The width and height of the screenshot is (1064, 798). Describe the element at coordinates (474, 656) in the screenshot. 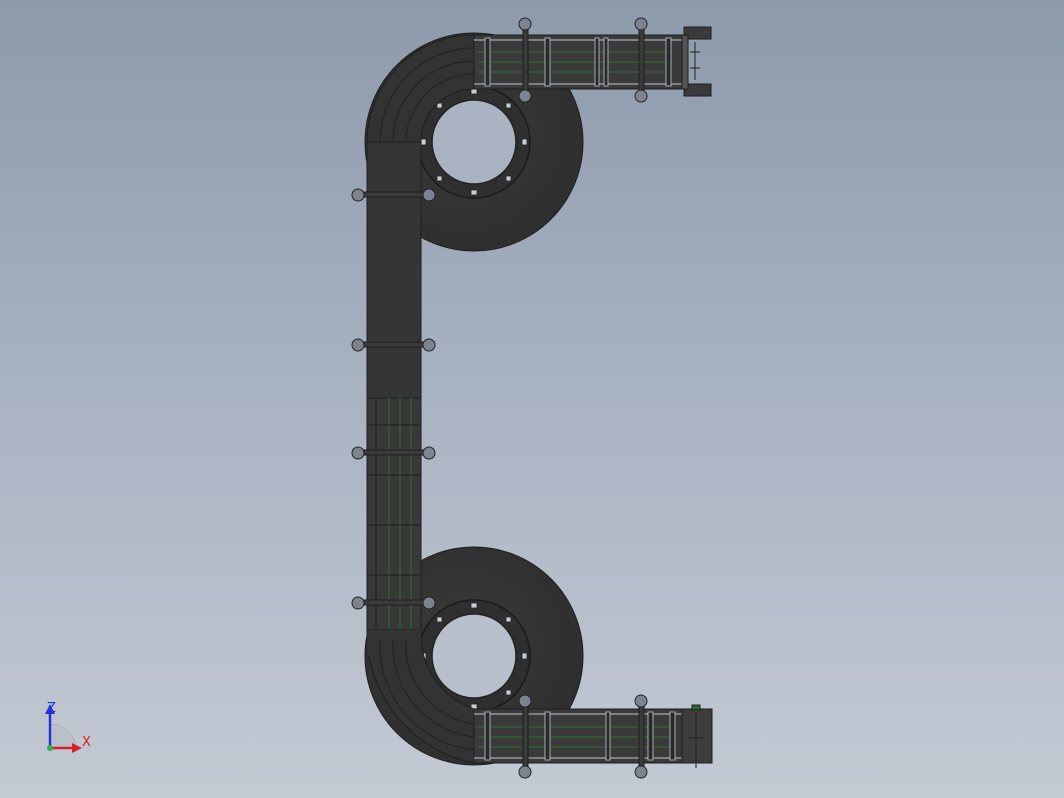

I see `lower-drum-bore` at that location.